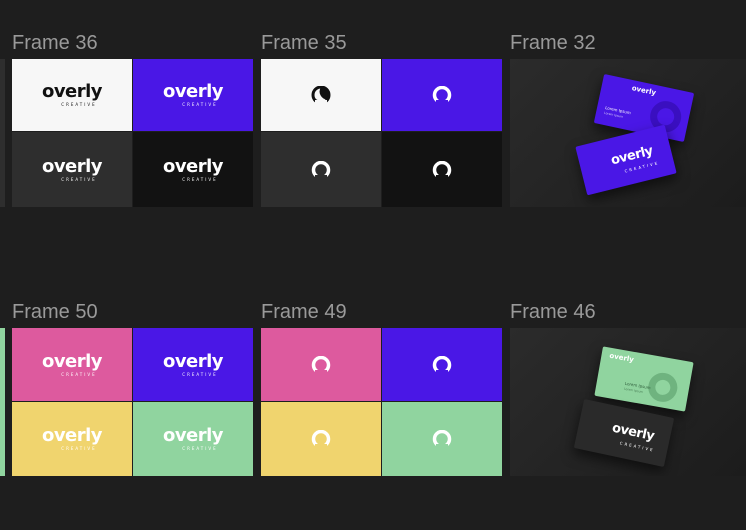 The height and width of the screenshot is (530, 746). I want to click on frame-36-label: Frame 36, so click(55, 43).